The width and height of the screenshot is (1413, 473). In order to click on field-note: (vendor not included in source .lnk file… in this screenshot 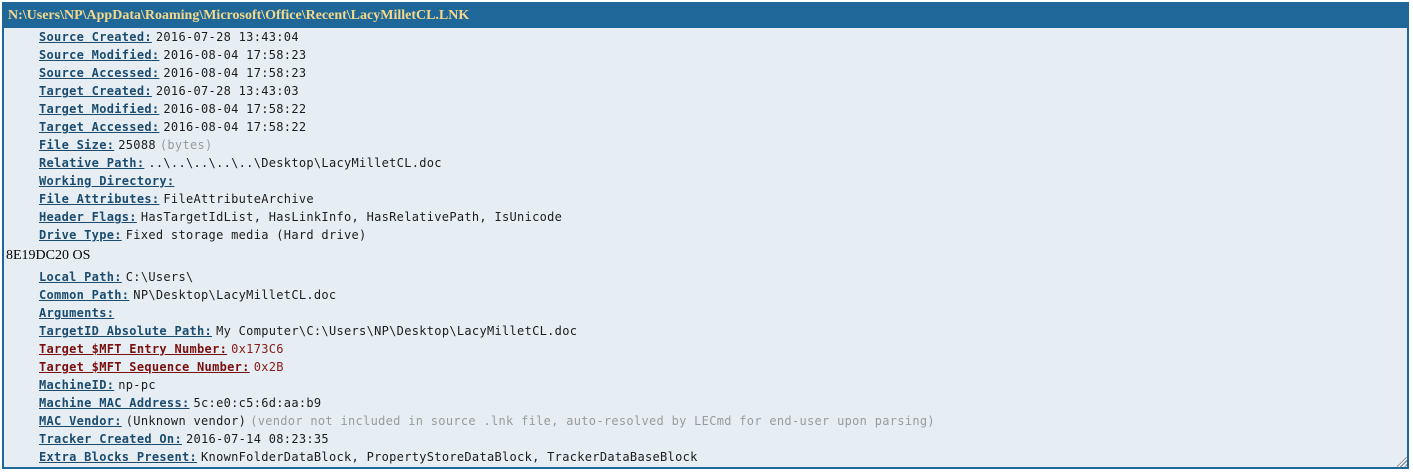, I will do `click(592, 421)`.